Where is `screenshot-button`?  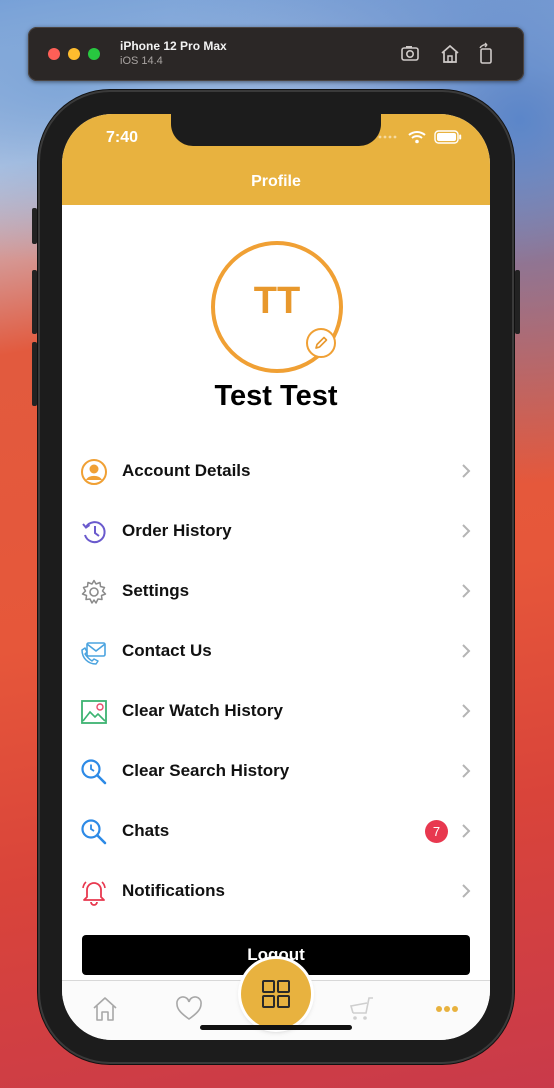 screenshot-button is located at coordinates (411, 54).